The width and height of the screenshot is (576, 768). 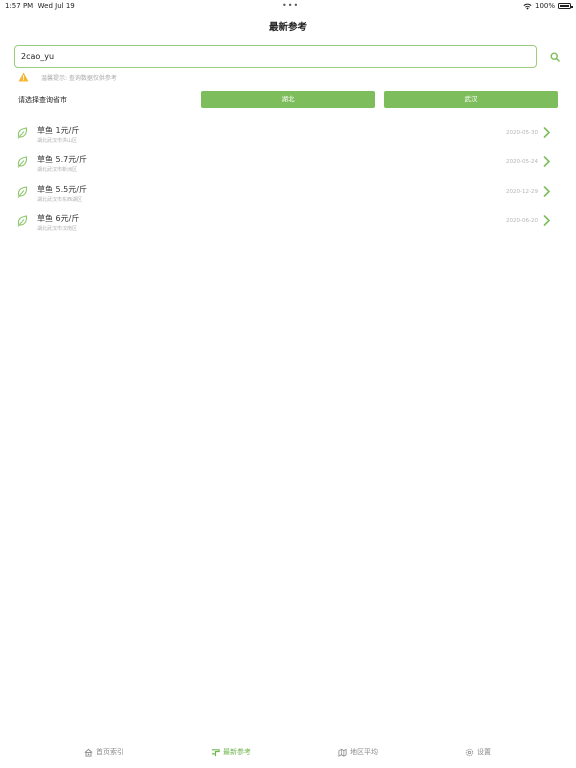 I want to click on list-item: 草鱼 5.5元/斤 湖北武汉市东西湖区 2020-12-29, so click(x=288, y=192).